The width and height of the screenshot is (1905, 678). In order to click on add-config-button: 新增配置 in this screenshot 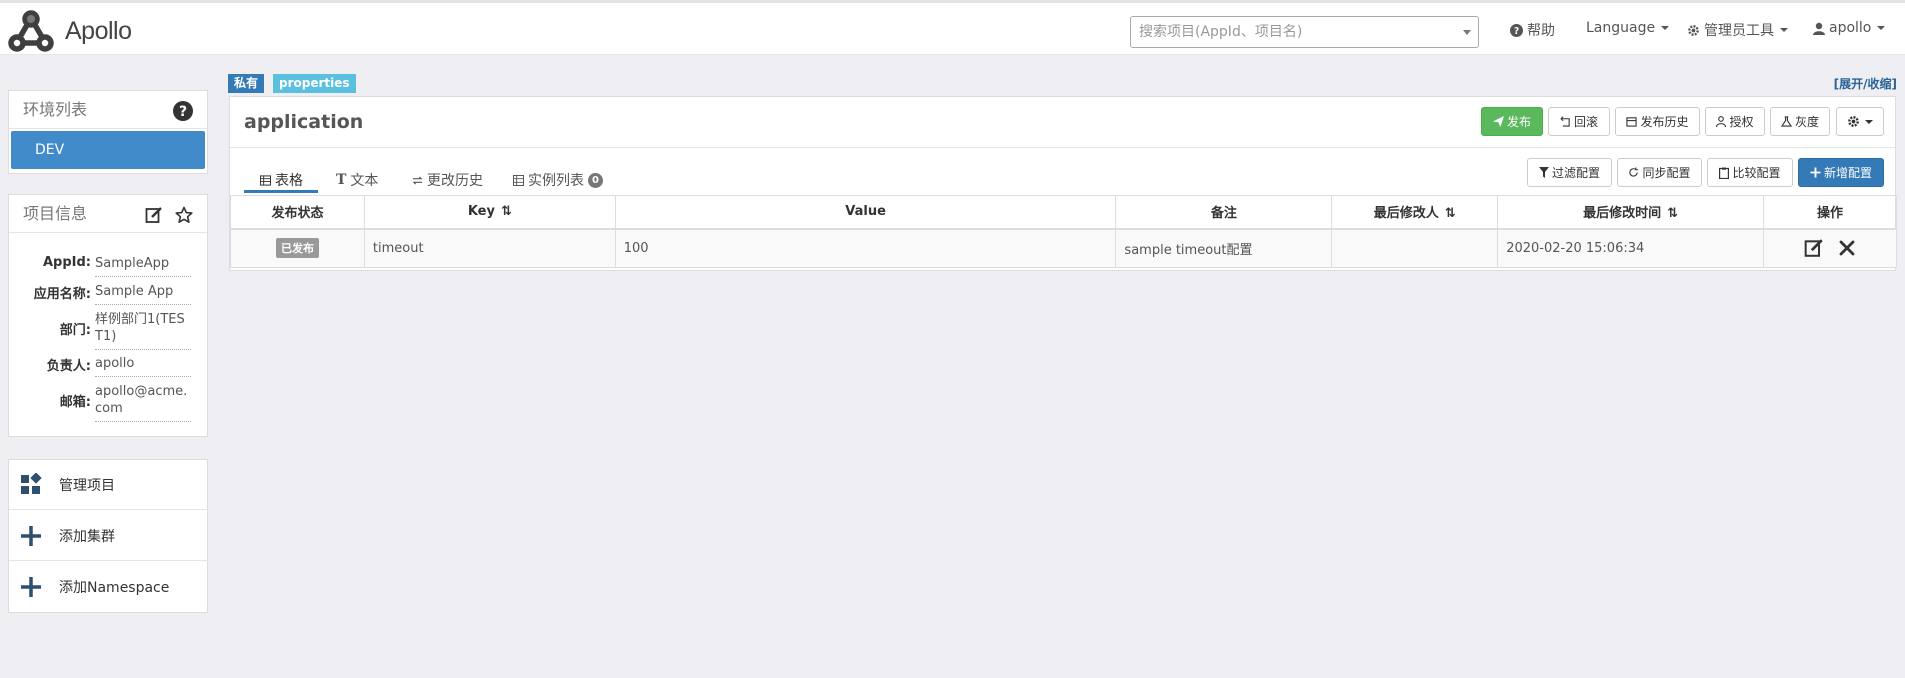, I will do `click(1841, 172)`.